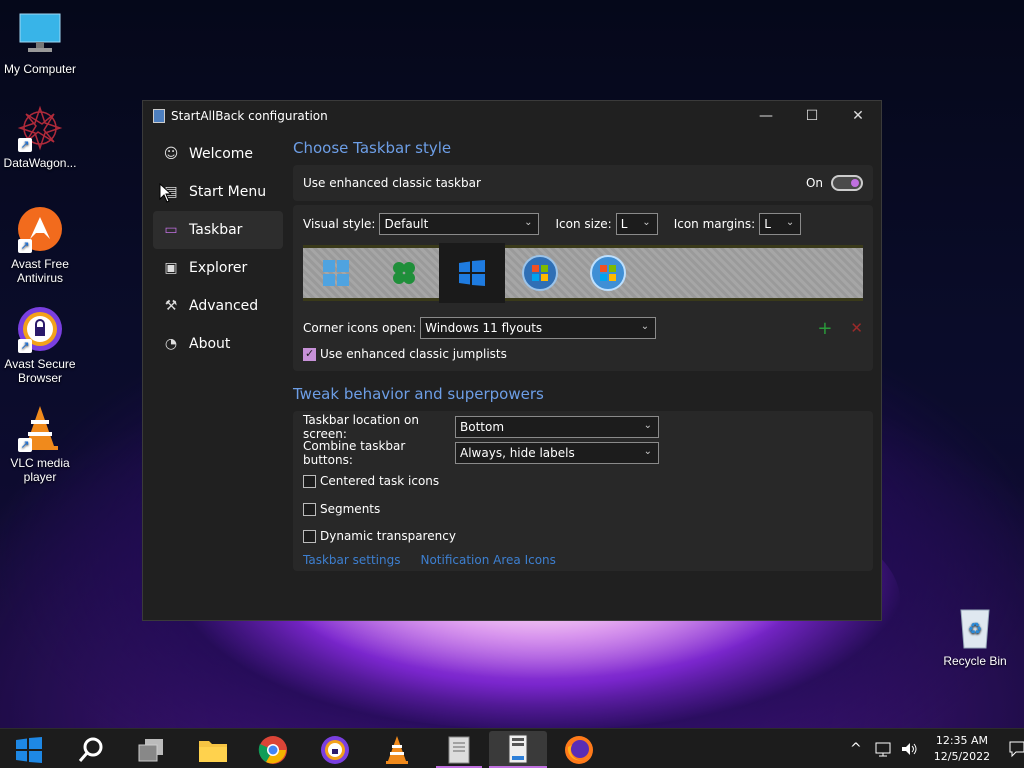 This screenshot has height=768, width=1024. I want to click on system-tray: ^ 12:35 AM 12/5/2022, so click(937, 748).